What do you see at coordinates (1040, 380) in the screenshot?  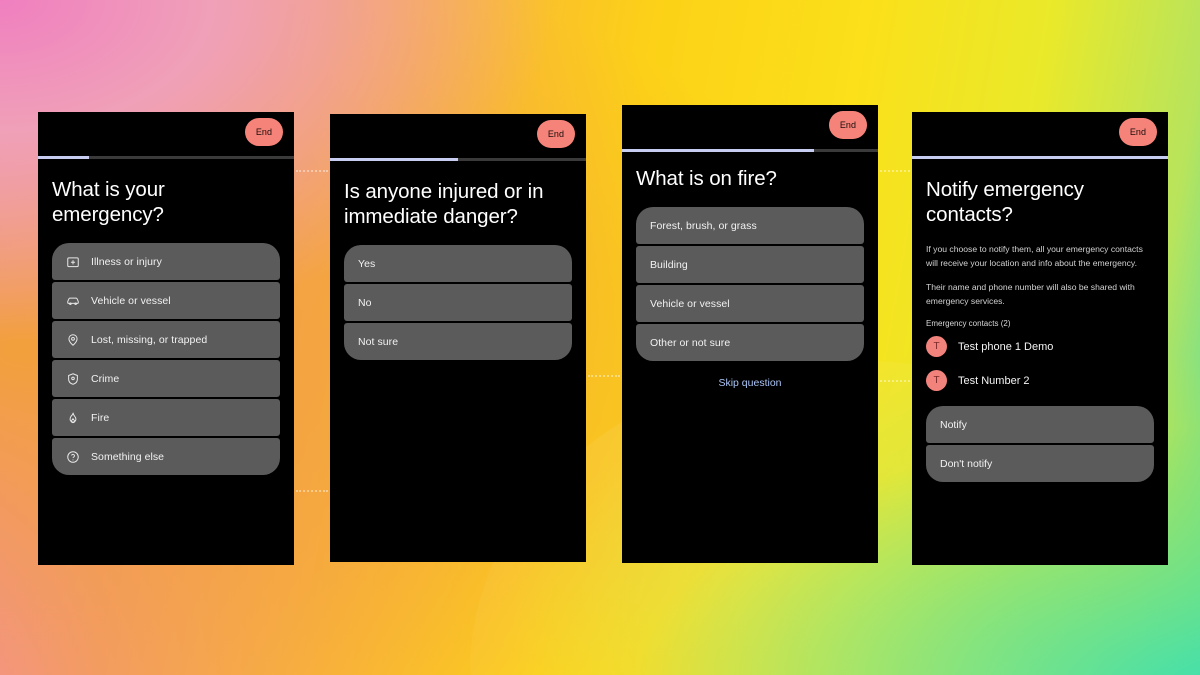 I see `contact-list-item: T Test Number 2` at bounding box center [1040, 380].